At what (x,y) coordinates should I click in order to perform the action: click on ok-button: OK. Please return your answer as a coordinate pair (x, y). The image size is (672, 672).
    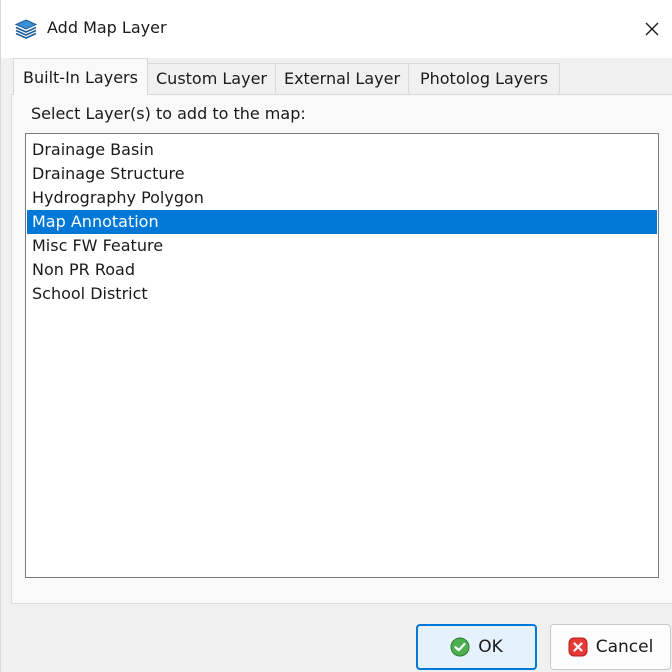
    Looking at the image, I should click on (476, 647).